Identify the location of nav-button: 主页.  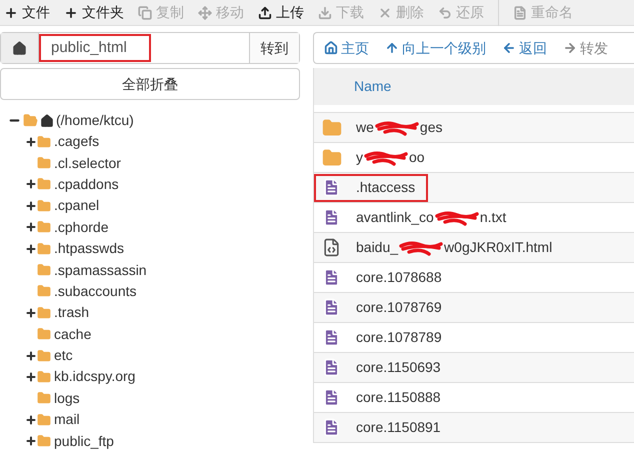
(346, 48).